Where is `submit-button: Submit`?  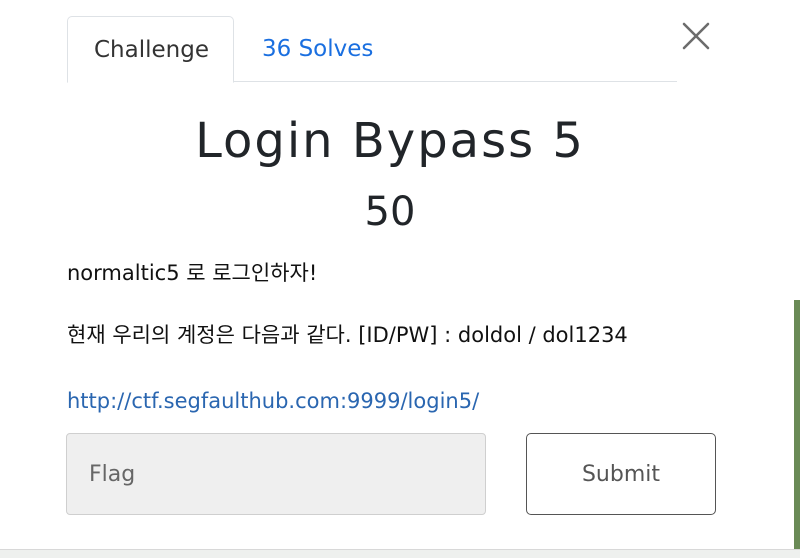
submit-button: Submit is located at coordinates (621, 474).